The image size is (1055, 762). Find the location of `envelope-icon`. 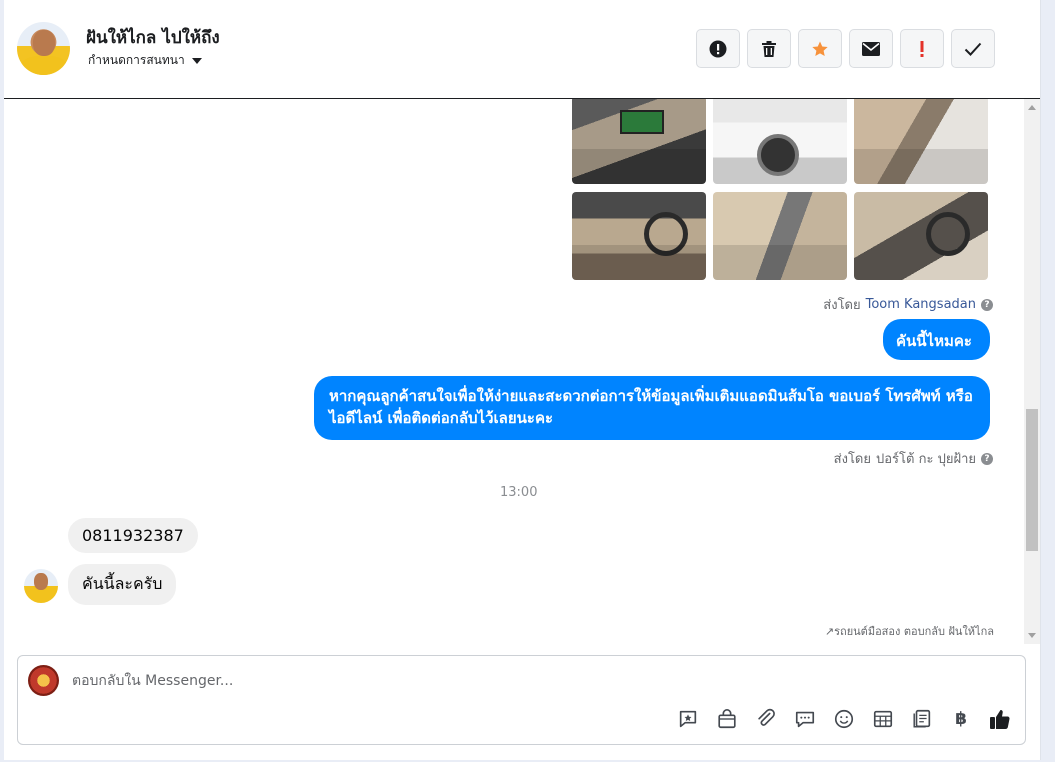

envelope-icon is located at coordinates (871, 48).